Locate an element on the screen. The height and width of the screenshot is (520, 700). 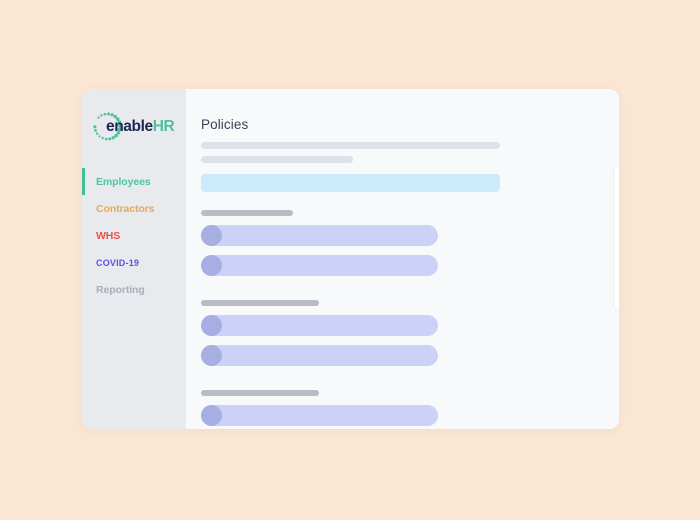
logo-text-hr: HR is located at coordinates (163, 126).